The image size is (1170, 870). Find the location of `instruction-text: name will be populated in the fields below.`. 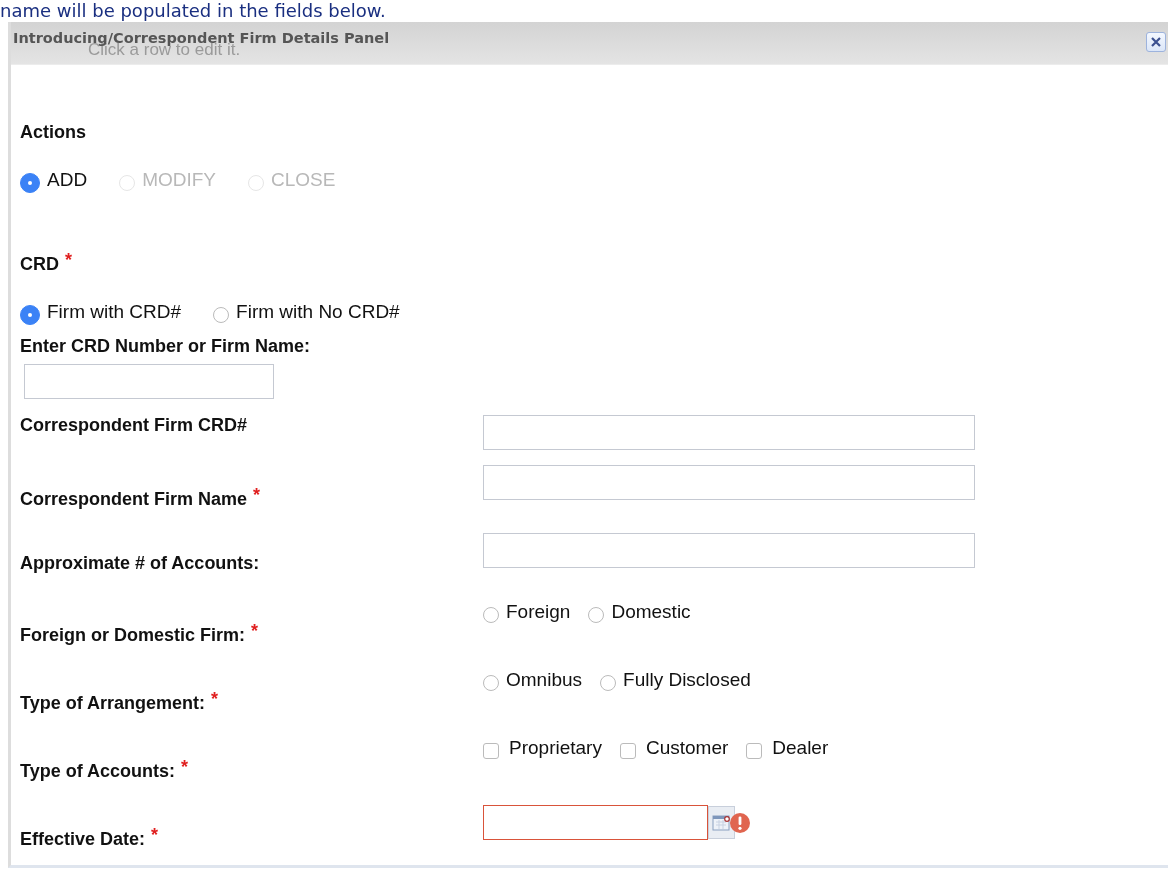

instruction-text: name will be populated in the fields below. is located at coordinates (193, 11).